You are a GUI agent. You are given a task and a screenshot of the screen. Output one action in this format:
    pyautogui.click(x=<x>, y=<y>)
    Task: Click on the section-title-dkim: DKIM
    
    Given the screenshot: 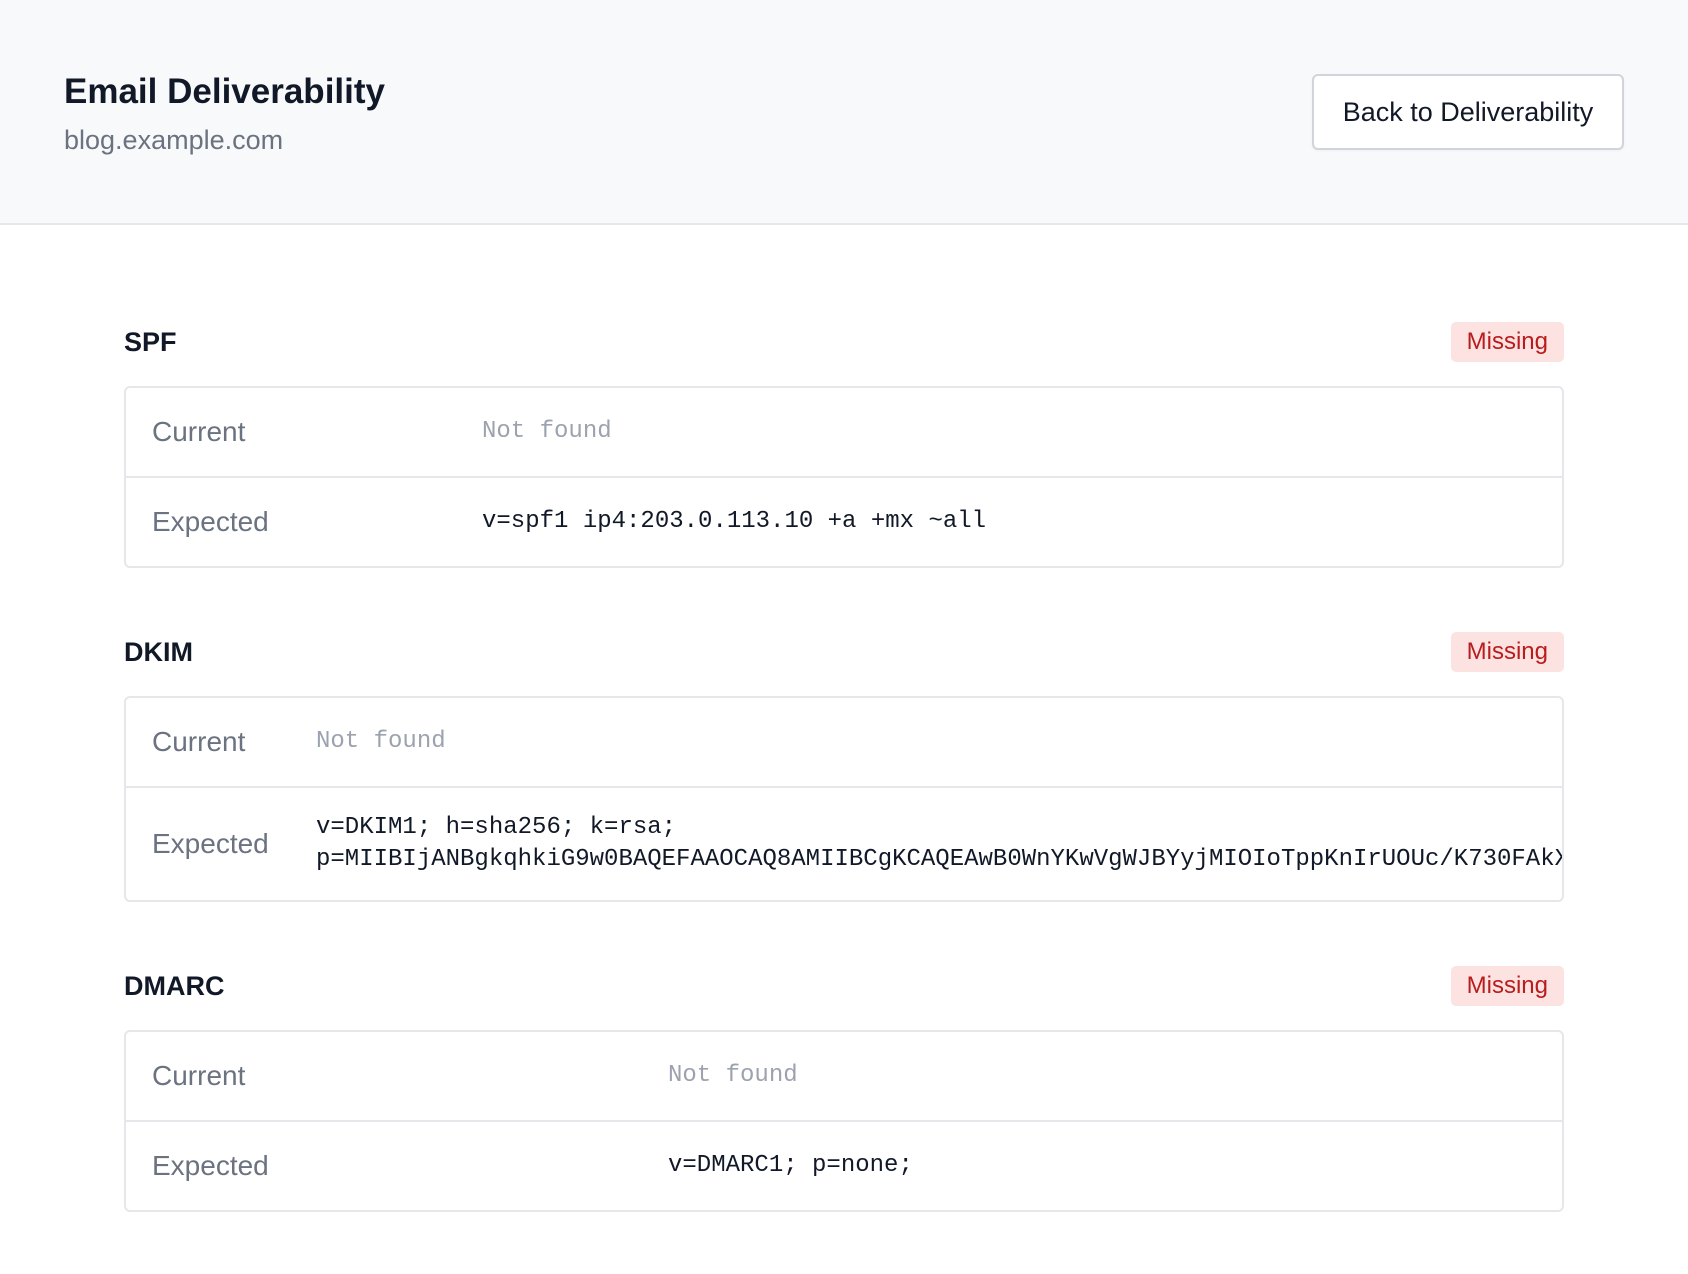 What is the action you would take?
    pyautogui.click(x=158, y=652)
    